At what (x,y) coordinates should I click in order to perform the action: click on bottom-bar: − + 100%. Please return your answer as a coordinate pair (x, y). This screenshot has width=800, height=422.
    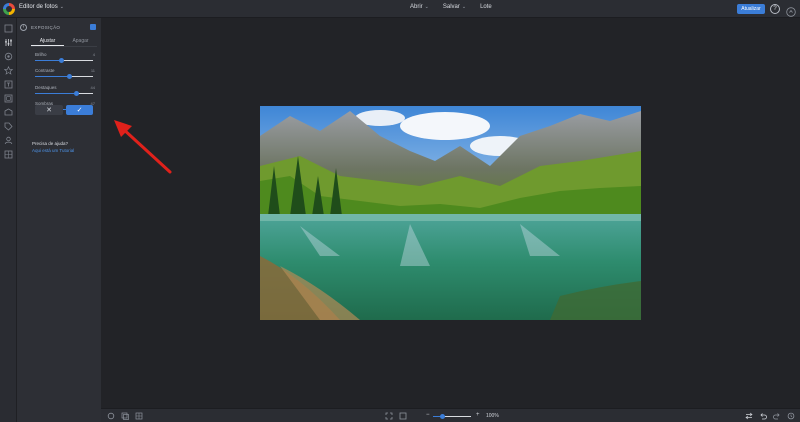
    Looking at the image, I should click on (450, 415).